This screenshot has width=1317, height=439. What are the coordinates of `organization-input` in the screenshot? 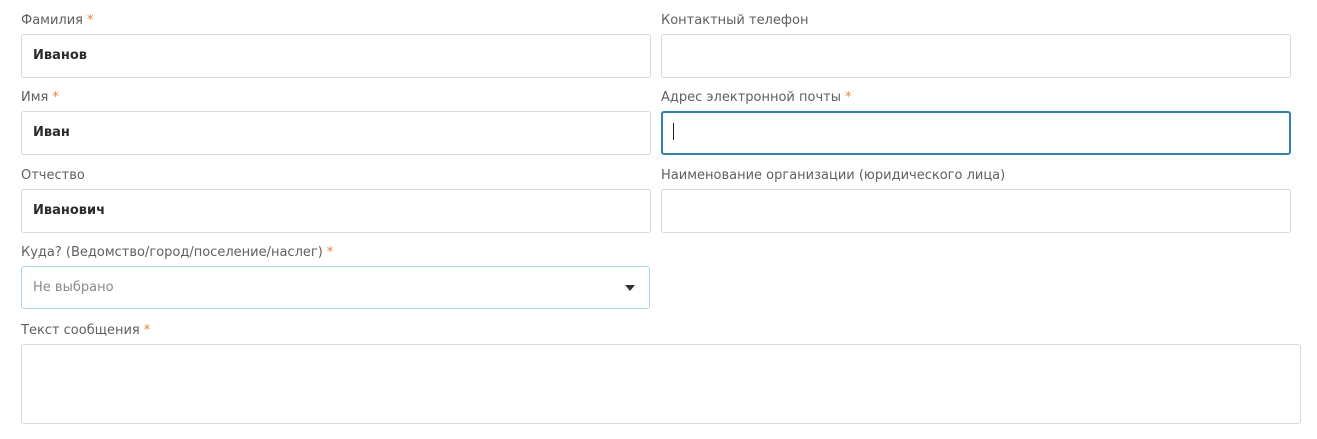 It's located at (976, 211).